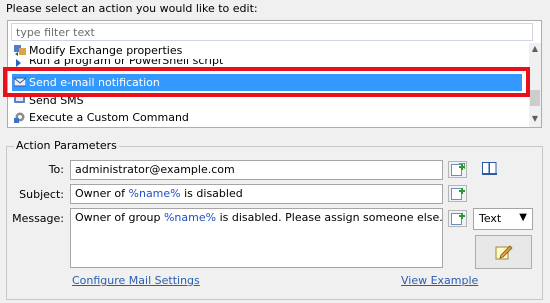 The image size is (550, 303). Describe the element at coordinates (20, 82) in the screenshot. I see `email-notification-icon` at that location.